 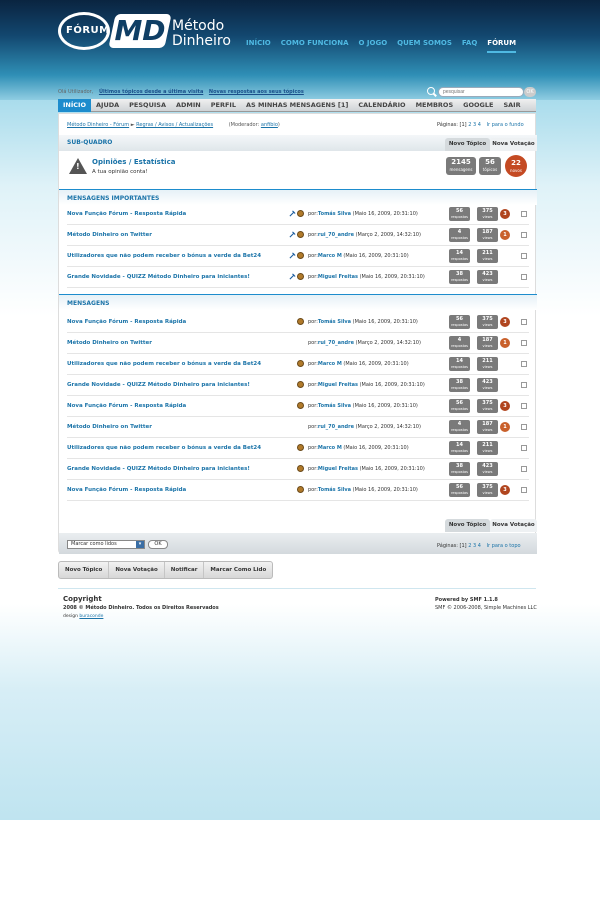 I want to click on new-replies-link: Novas respostas aos seus tópicos, so click(x=256, y=92).